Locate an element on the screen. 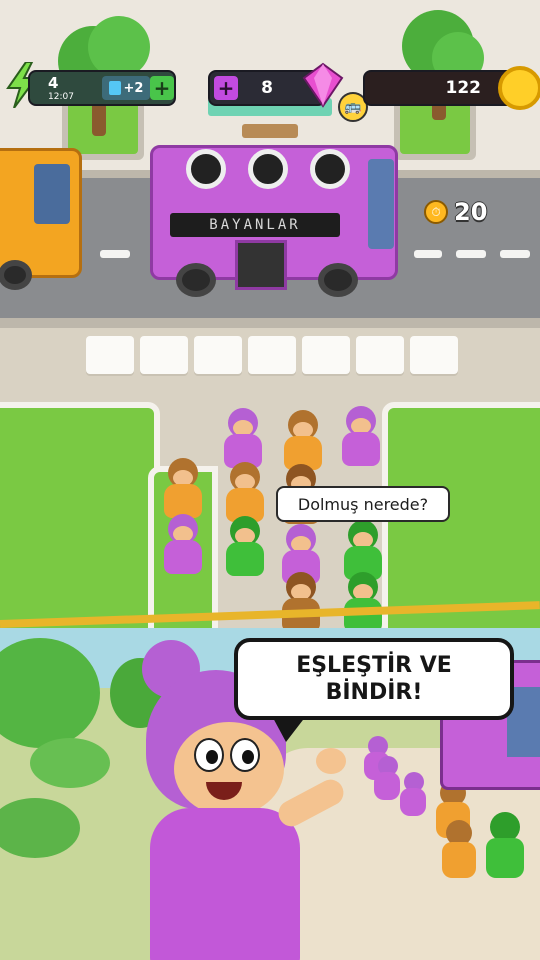 This screenshot has width=540, height=960. ticket-bonus-value: +2 is located at coordinates (133, 88).